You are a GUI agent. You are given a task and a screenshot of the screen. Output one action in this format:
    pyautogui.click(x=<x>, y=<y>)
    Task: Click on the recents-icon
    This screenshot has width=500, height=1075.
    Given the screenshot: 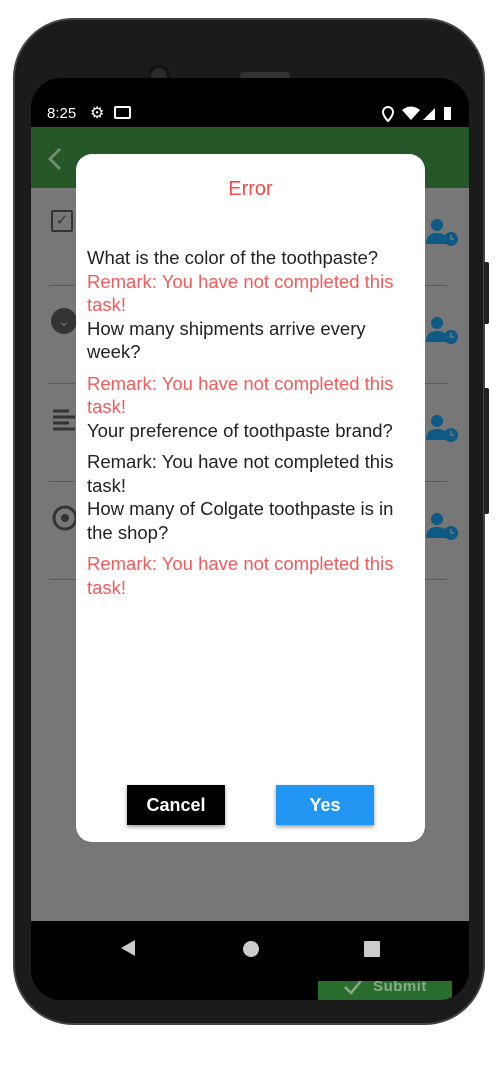 What is the action you would take?
    pyautogui.click(x=372, y=949)
    